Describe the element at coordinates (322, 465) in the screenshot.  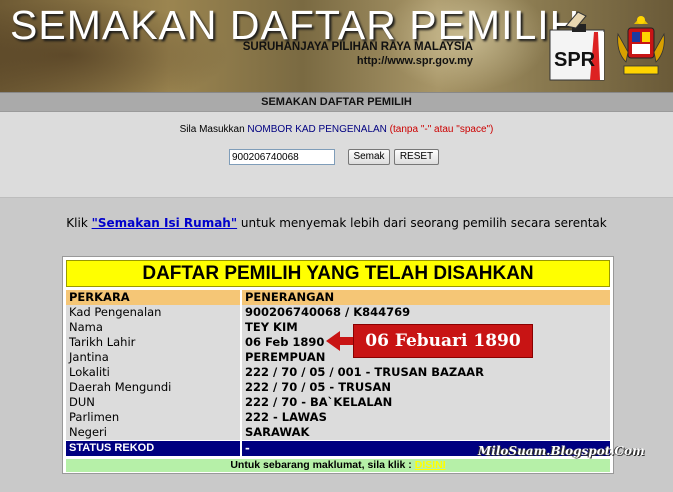
I see `footer-text: Untuk sebarang maklumat, sila klik :` at that location.